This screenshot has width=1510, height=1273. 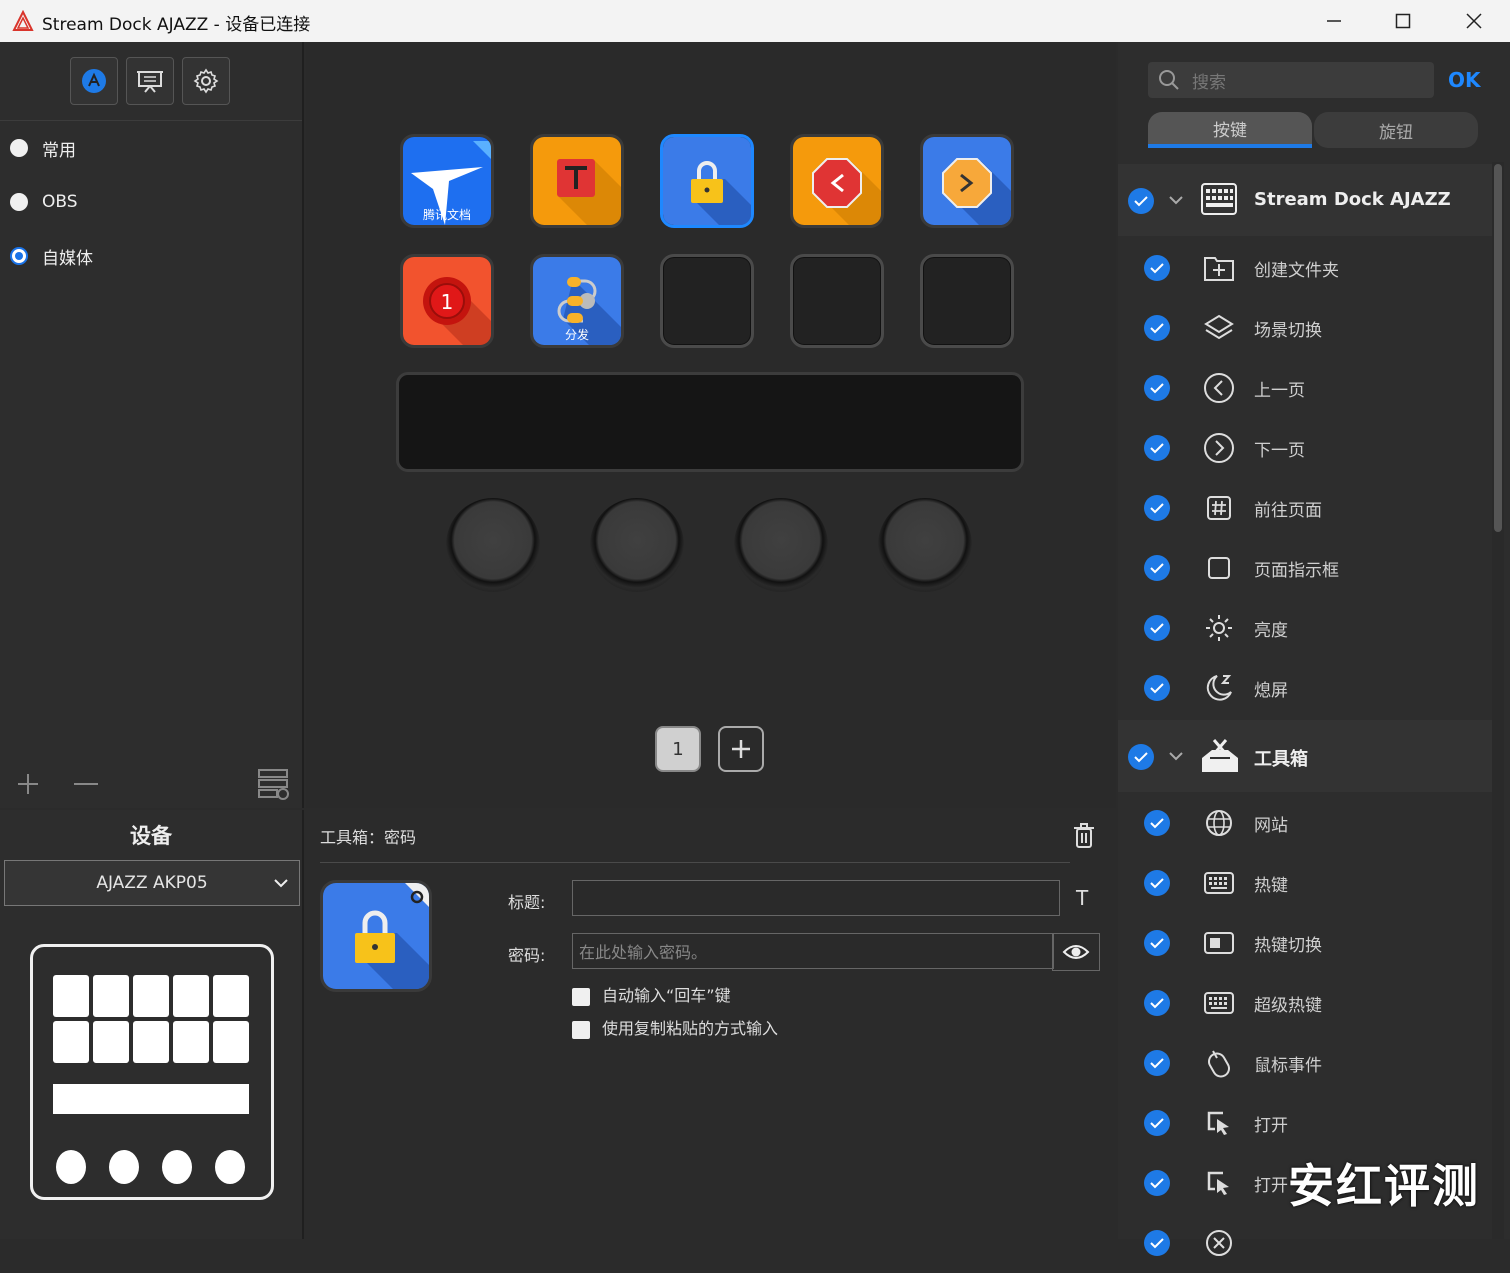 What do you see at coordinates (755, 21) in the screenshot?
I see `title-bar: Stream Dock AJAZZ - 设备已连接` at bounding box center [755, 21].